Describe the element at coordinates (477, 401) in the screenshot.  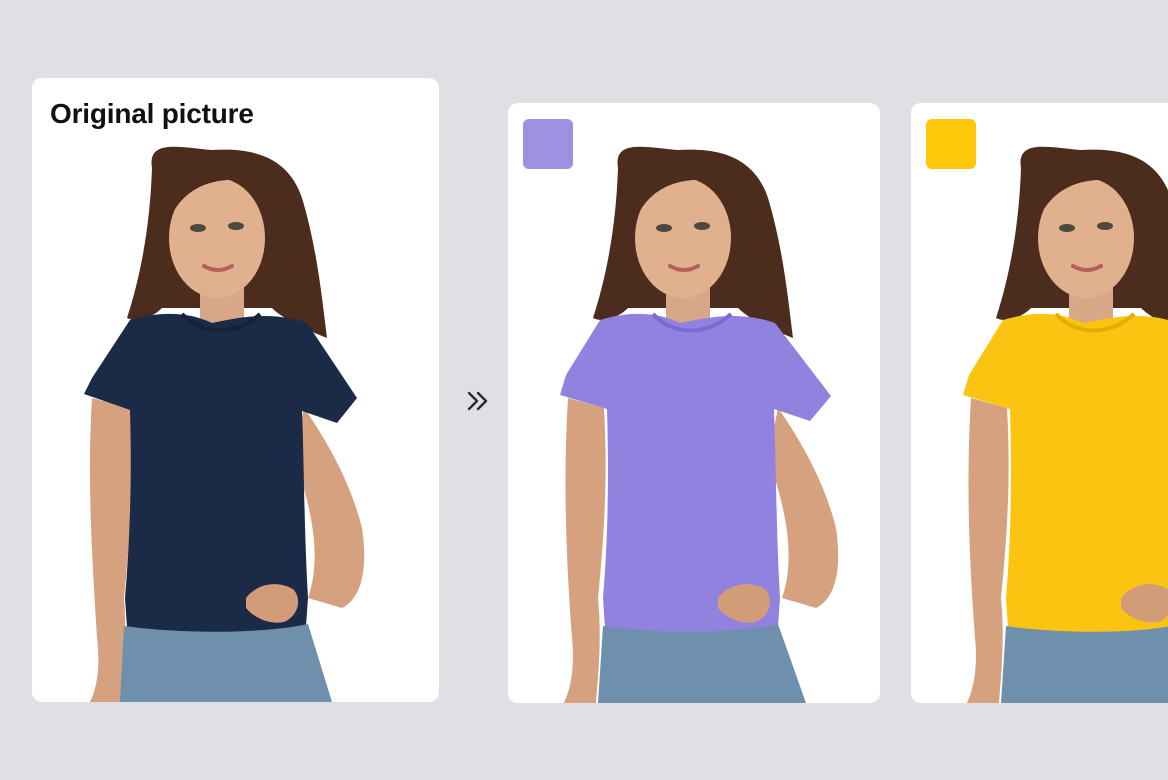
I see `double-chevron-right-icon` at that location.